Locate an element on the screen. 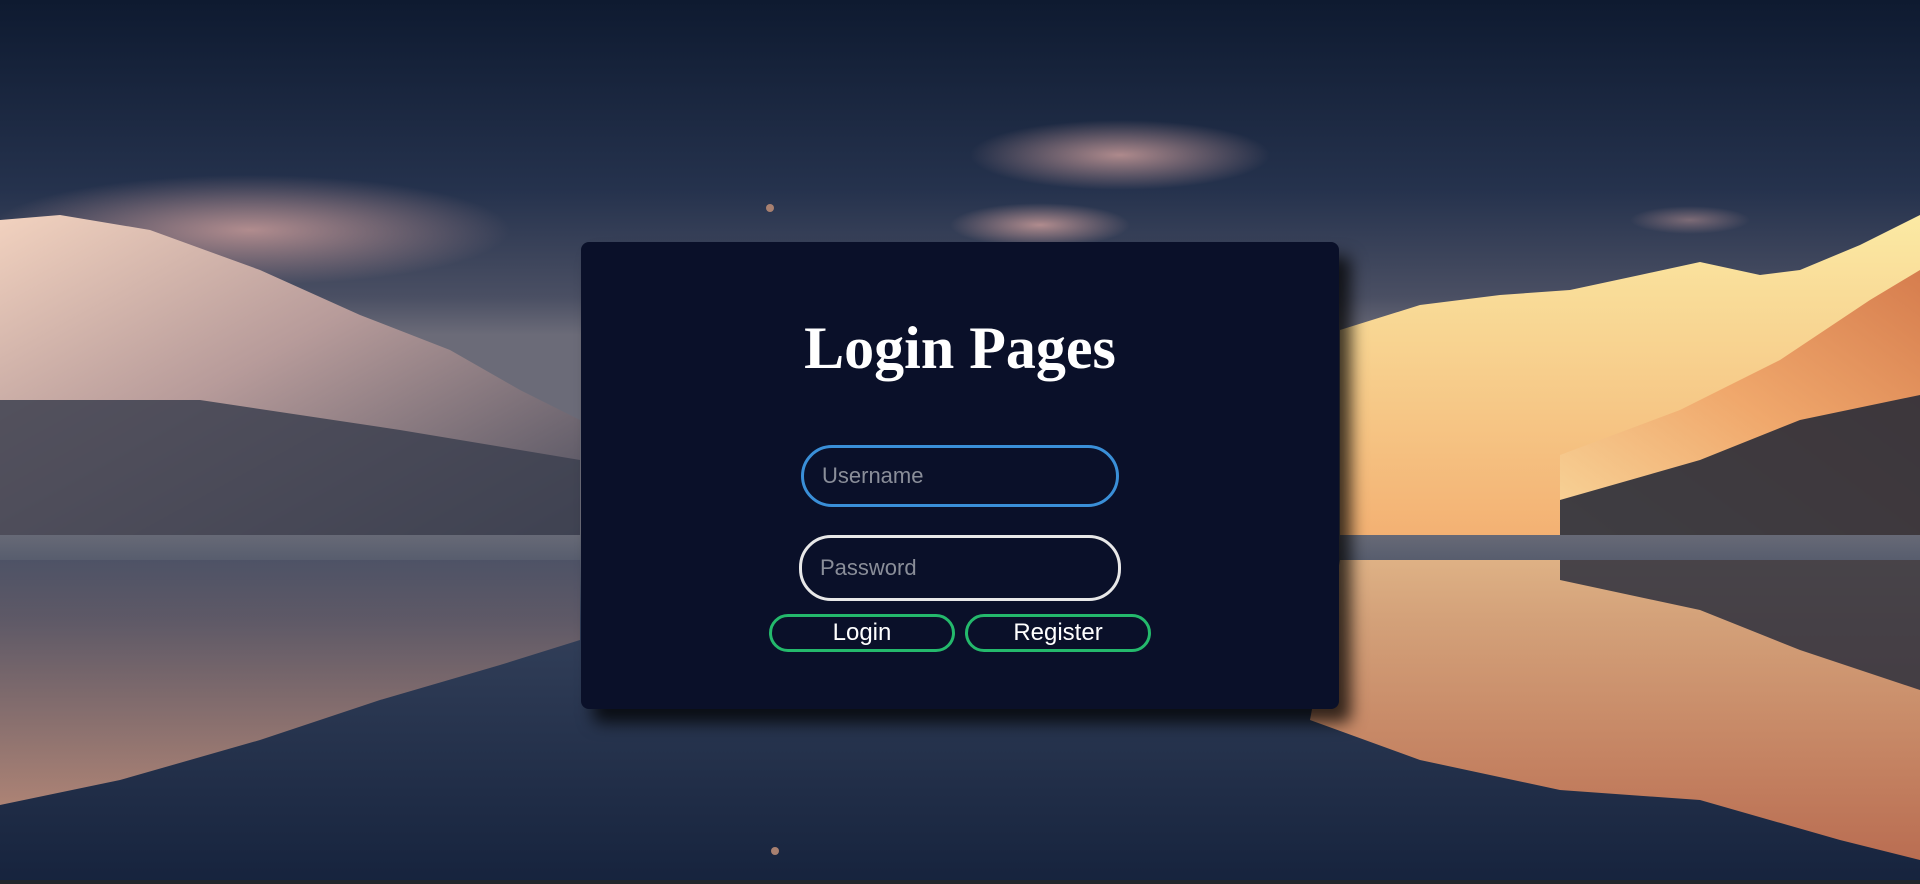  page-title: Login Pages is located at coordinates (960, 348).